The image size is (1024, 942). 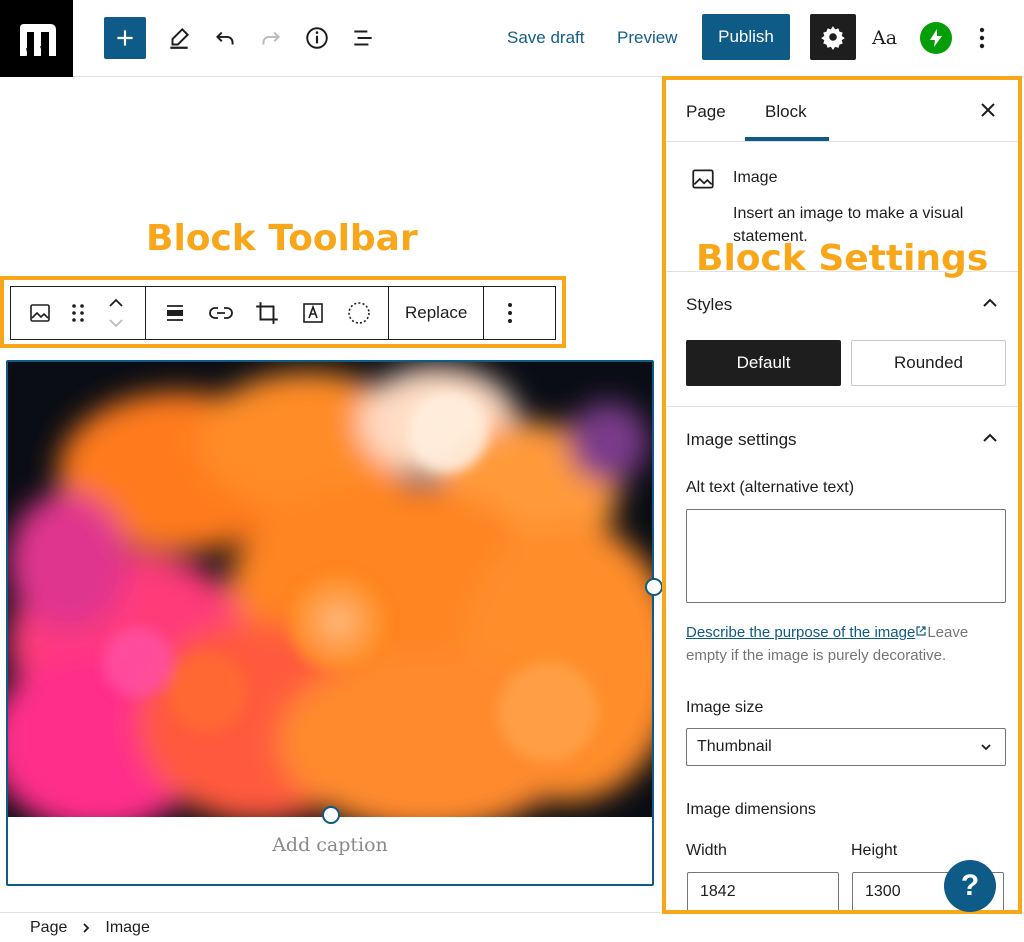 What do you see at coordinates (921, 631) in the screenshot?
I see `external-link-icon` at bounding box center [921, 631].